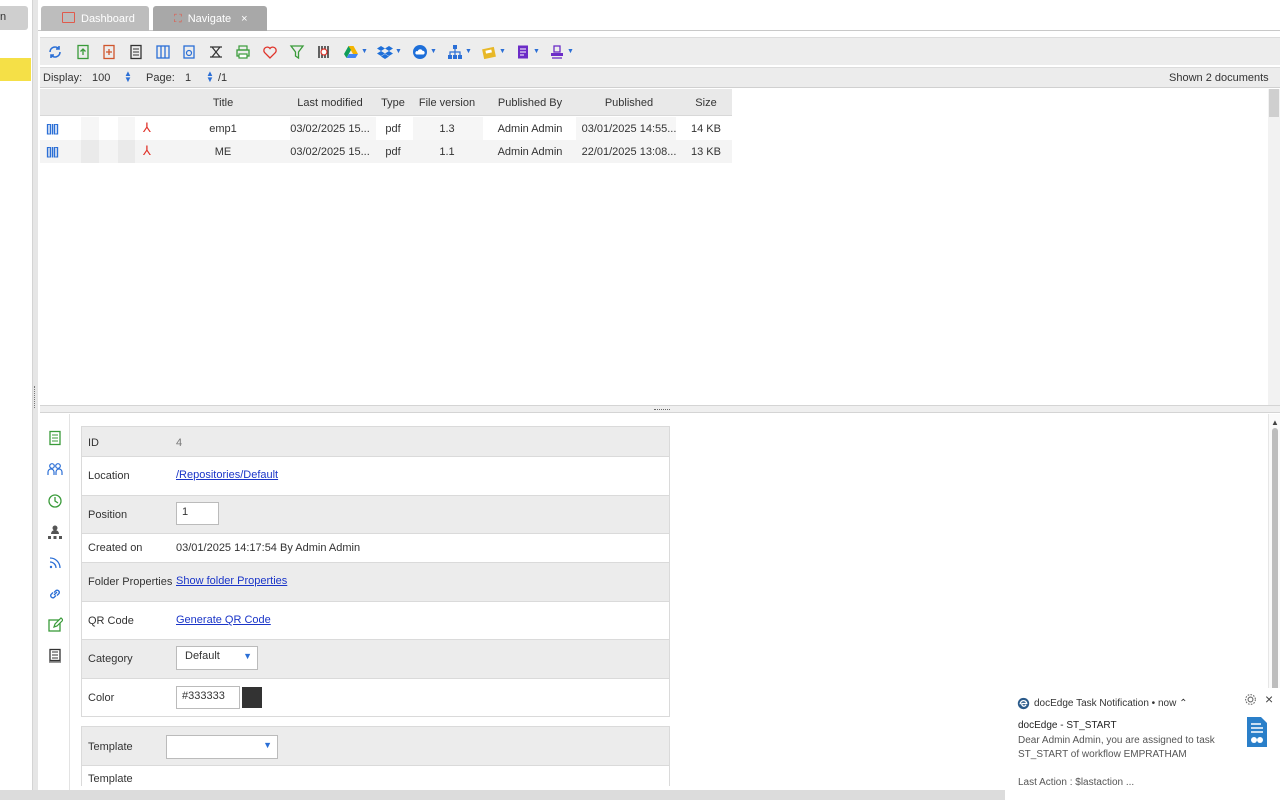 Image resolution: width=1280 pixels, height=800 pixels. Describe the element at coordinates (55, 563) in the screenshot. I see `rss-icon` at that location.